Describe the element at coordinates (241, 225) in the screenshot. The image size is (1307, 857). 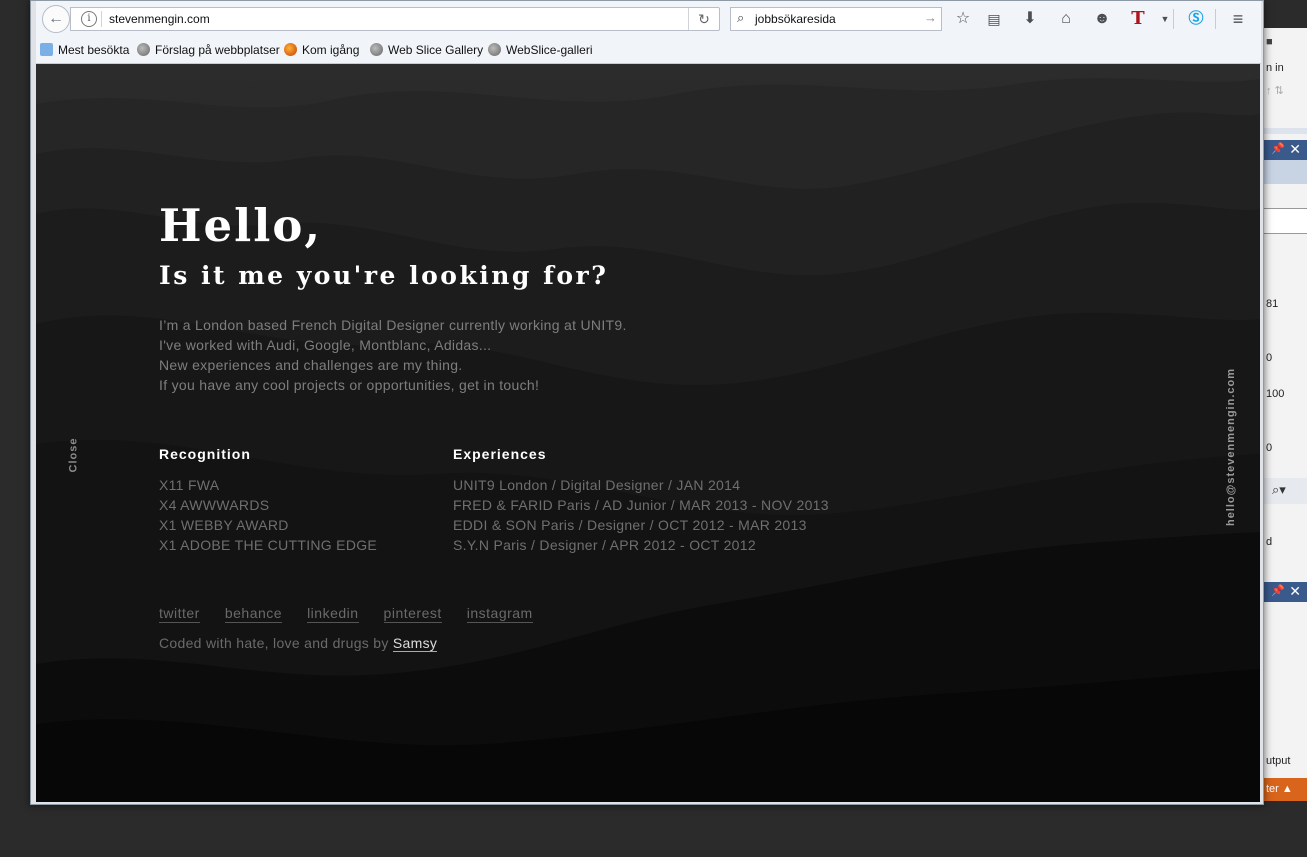
I see `hello-heading: Hello,` at that location.